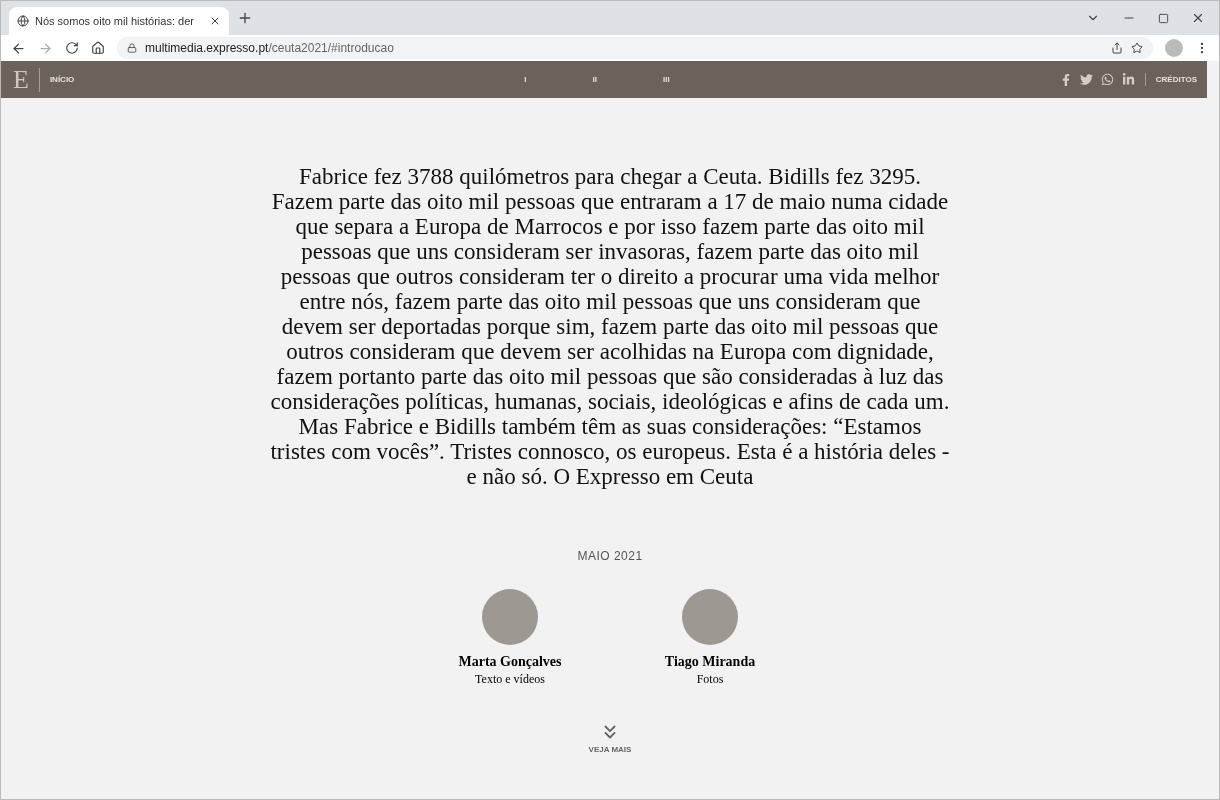 This screenshot has height=800, width=1220. What do you see at coordinates (1086, 79) in the screenshot?
I see `twitter-icon` at bounding box center [1086, 79].